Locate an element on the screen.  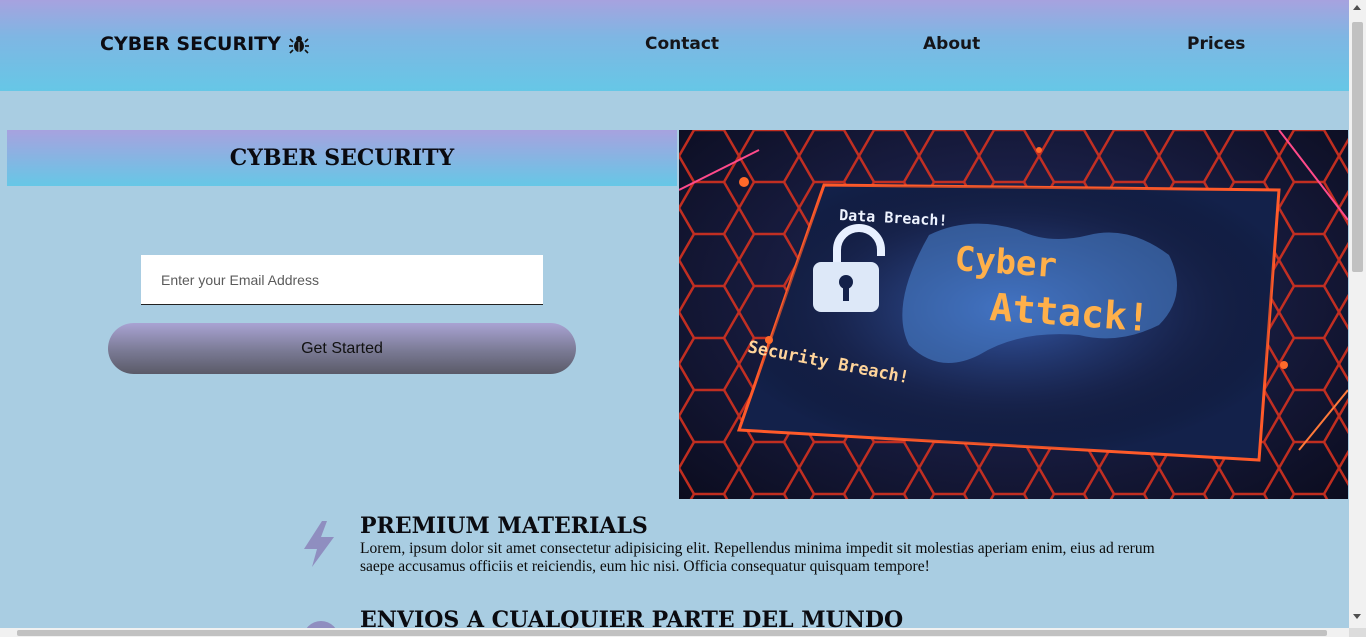
hero-title-banner: CYBER SECURITY is located at coordinates (342, 158).